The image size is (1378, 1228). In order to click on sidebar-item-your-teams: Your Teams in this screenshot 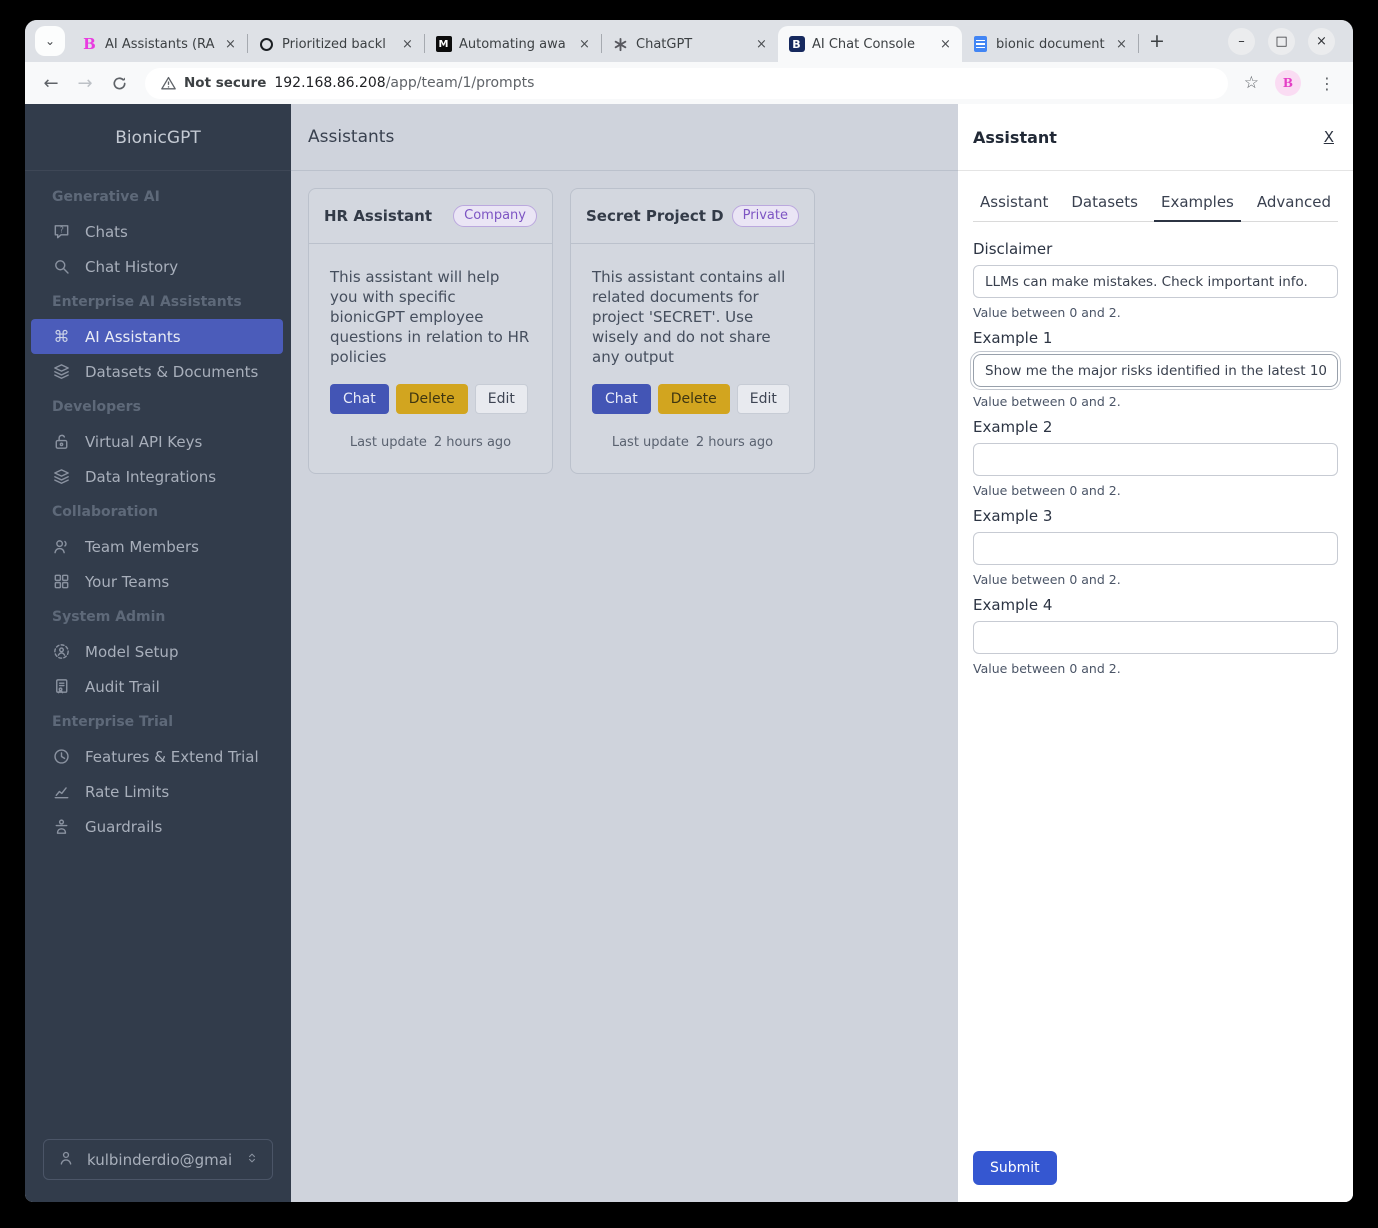, I will do `click(158, 581)`.